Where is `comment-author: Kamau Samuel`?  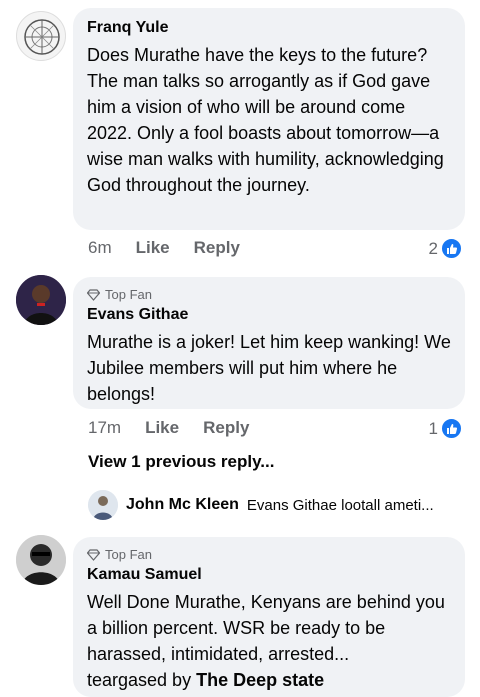 comment-author: Kamau Samuel is located at coordinates (269, 575).